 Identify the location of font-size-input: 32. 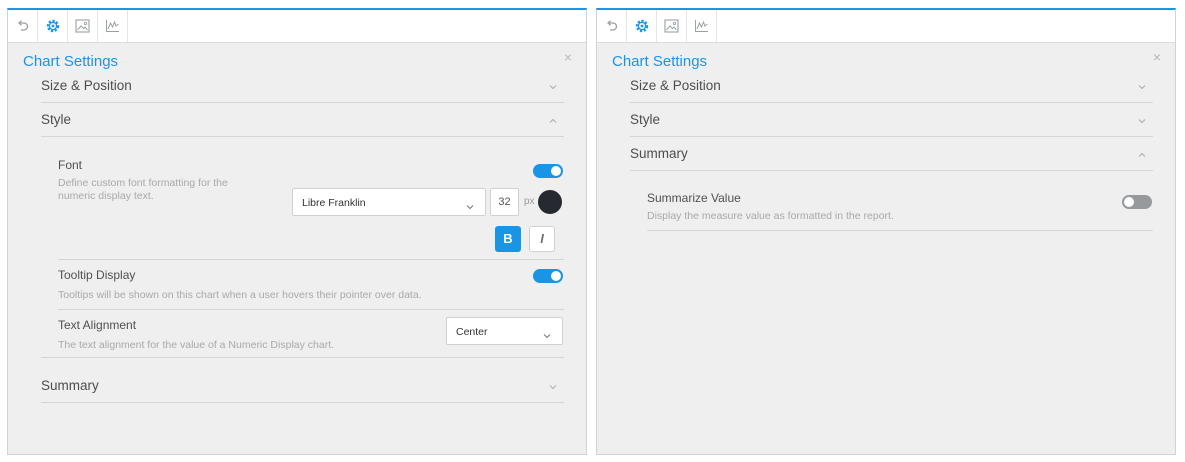
(504, 202).